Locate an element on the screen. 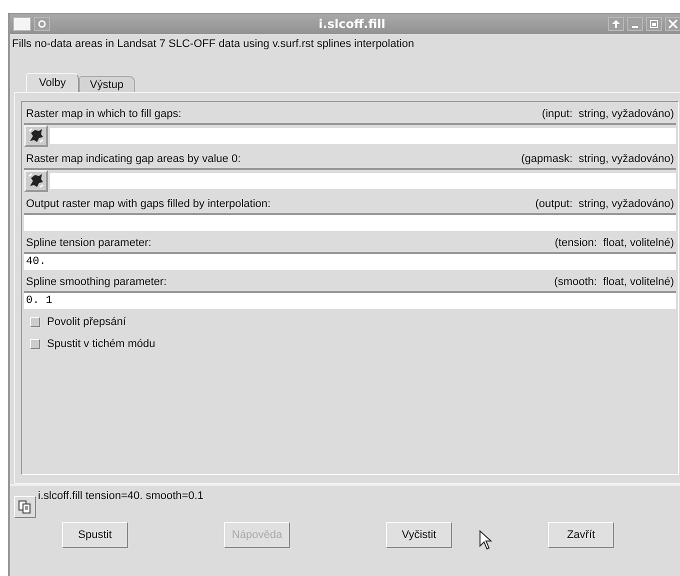  command-text: i.slcoff.fill tension=40. smooth=0.1 is located at coordinates (121, 496).